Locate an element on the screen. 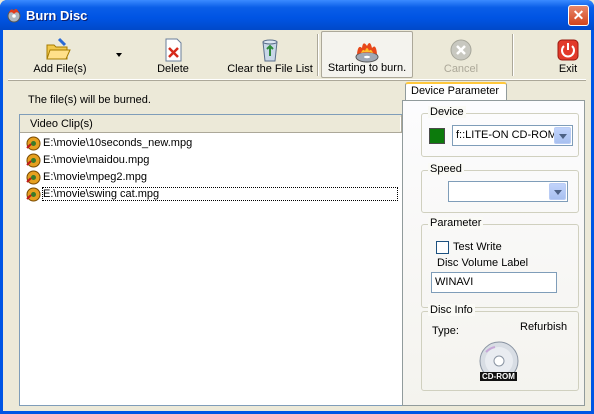 This screenshot has width=594, height=414. device-select: f::LITE-ON CD-ROM is located at coordinates (512, 135).